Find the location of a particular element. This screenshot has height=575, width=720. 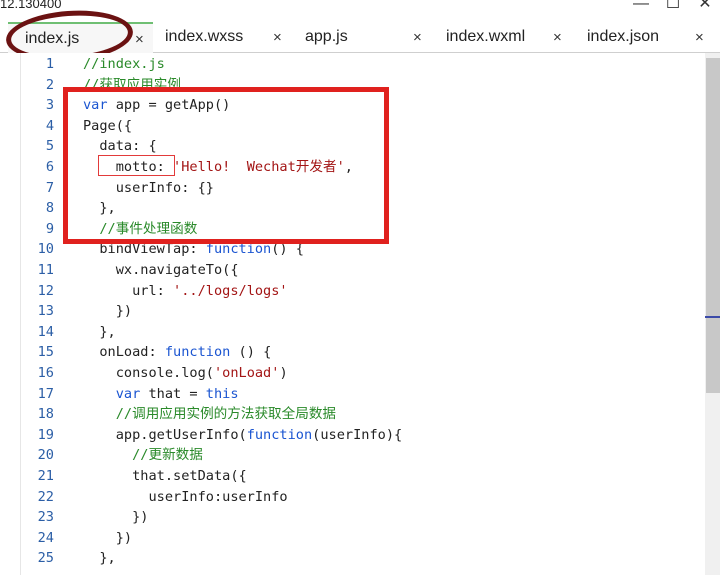

tab-label: app.js is located at coordinates (326, 36).